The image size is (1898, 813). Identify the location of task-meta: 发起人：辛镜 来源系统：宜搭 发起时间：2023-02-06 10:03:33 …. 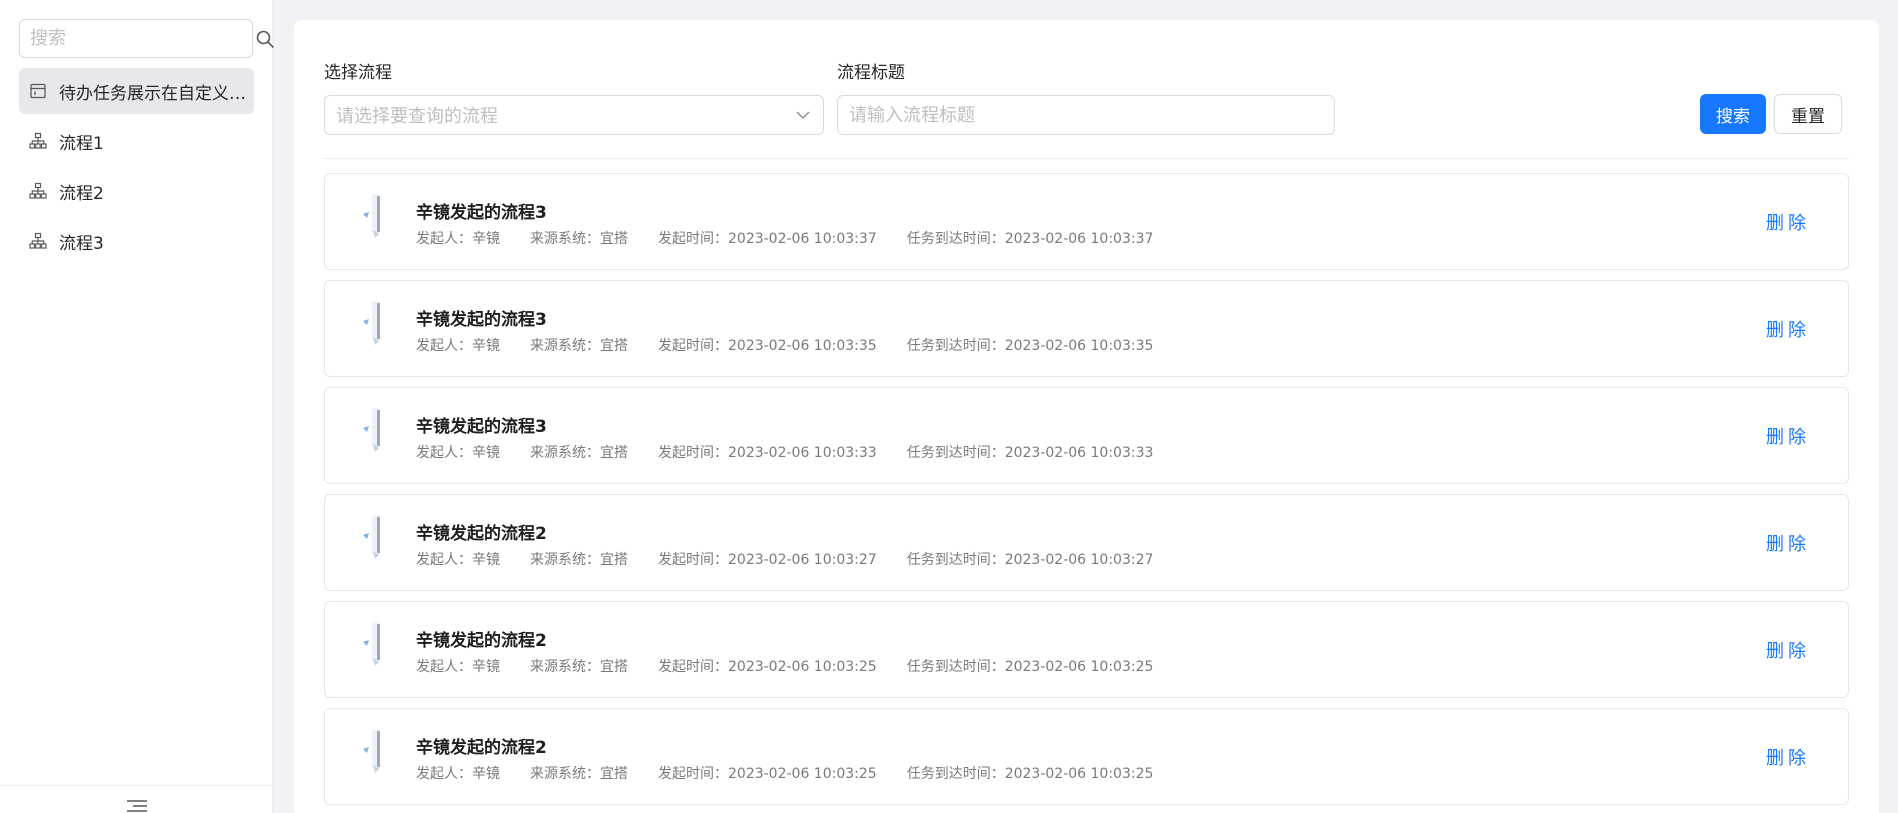
(799, 452).